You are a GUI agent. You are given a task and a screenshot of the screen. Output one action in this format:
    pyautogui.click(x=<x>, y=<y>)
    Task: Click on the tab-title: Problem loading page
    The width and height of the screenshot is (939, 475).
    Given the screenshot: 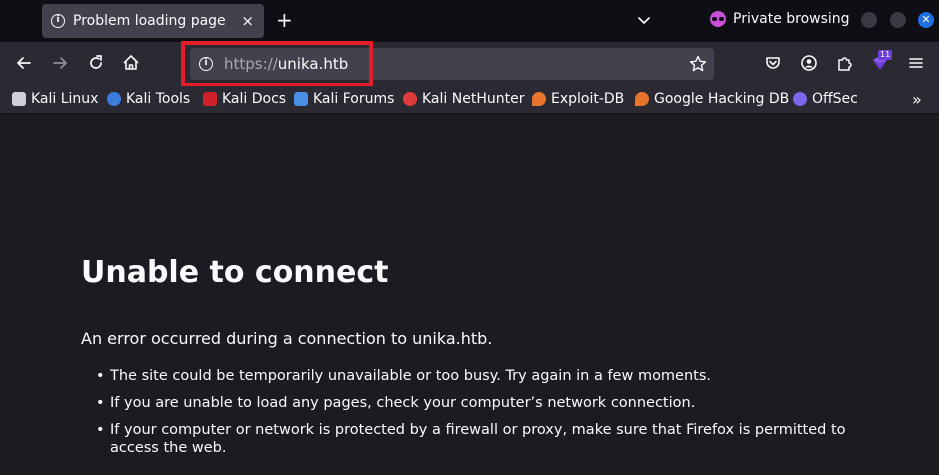 What is the action you would take?
    pyautogui.click(x=149, y=21)
    